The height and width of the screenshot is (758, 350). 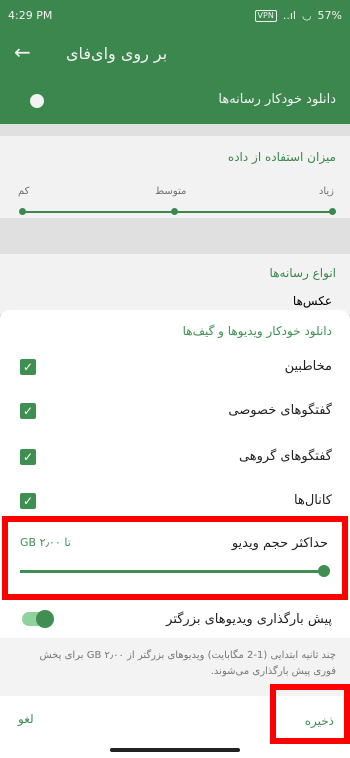 What do you see at coordinates (319, 721) in the screenshot?
I see `save-button: ذخیره` at bounding box center [319, 721].